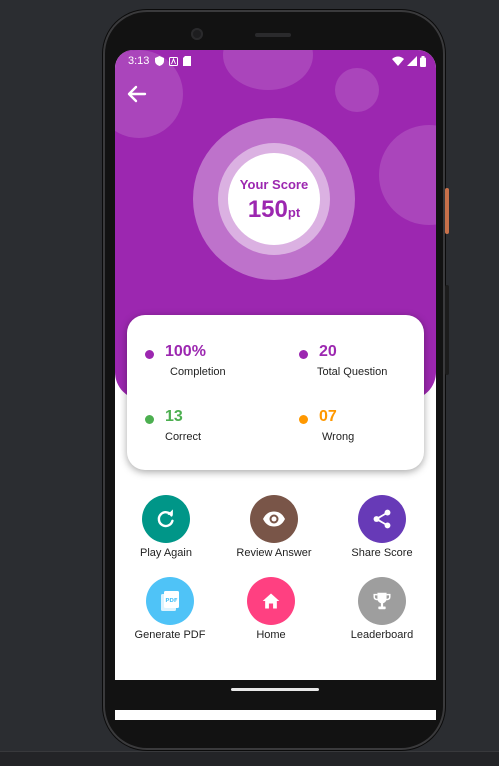  What do you see at coordinates (398, 61) in the screenshot?
I see `wifi-icon` at bounding box center [398, 61].